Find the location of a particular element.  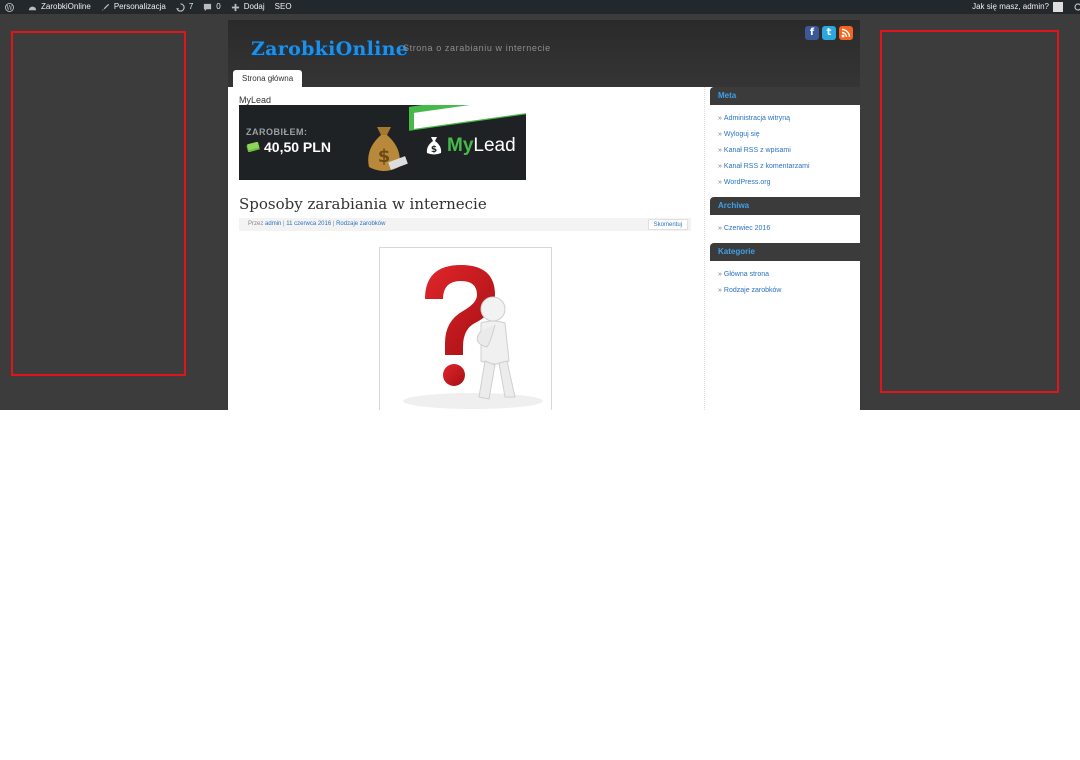

site-name-link: ZarobkiOnline is located at coordinates (59, 7).